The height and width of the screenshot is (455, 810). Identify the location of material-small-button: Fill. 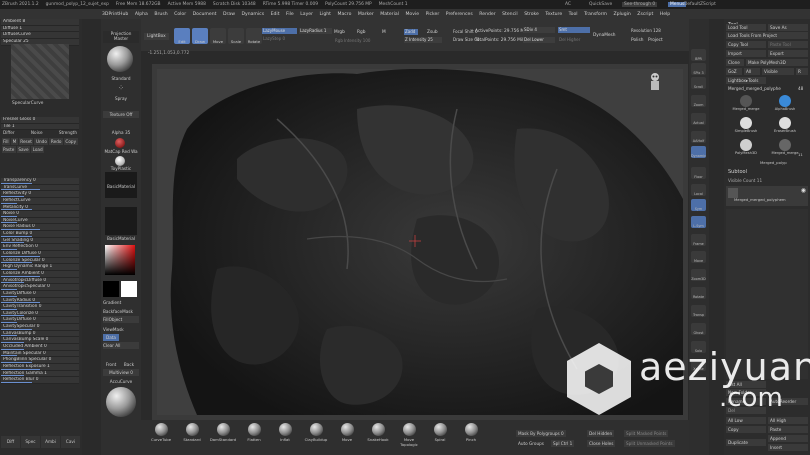
(6, 141).